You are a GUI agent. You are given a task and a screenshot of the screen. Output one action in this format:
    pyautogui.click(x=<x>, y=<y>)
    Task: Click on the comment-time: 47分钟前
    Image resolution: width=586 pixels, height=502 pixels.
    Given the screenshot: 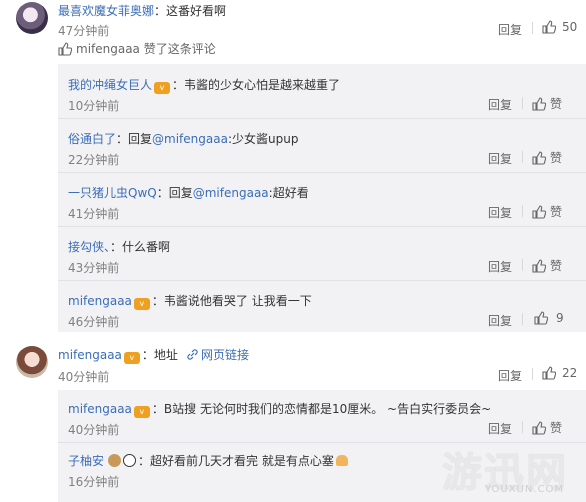 What is the action you would take?
    pyautogui.click(x=84, y=31)
    